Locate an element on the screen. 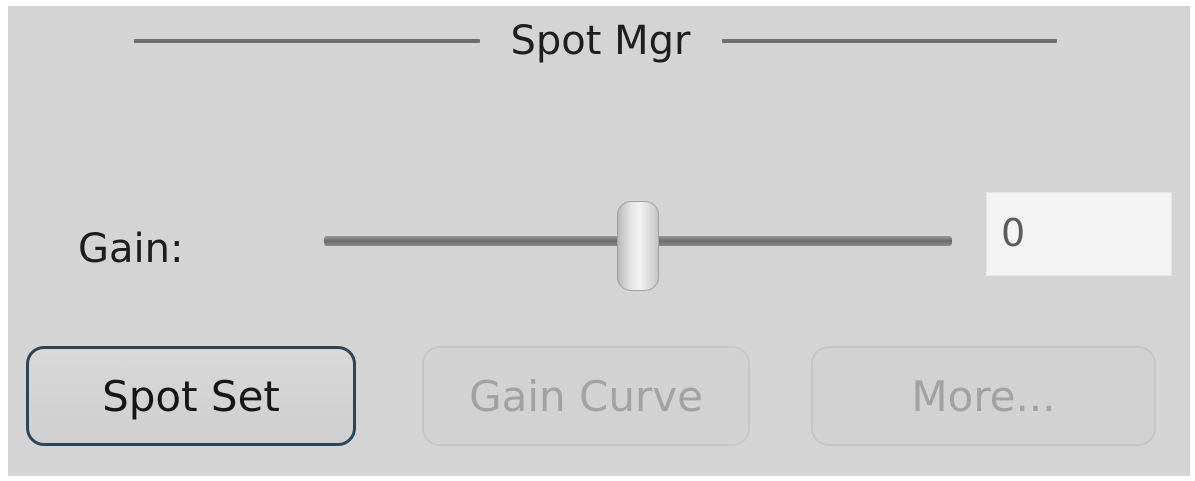 The image size is (1195, 481). gain-label: Gain: is located at coordinates (131, 249).